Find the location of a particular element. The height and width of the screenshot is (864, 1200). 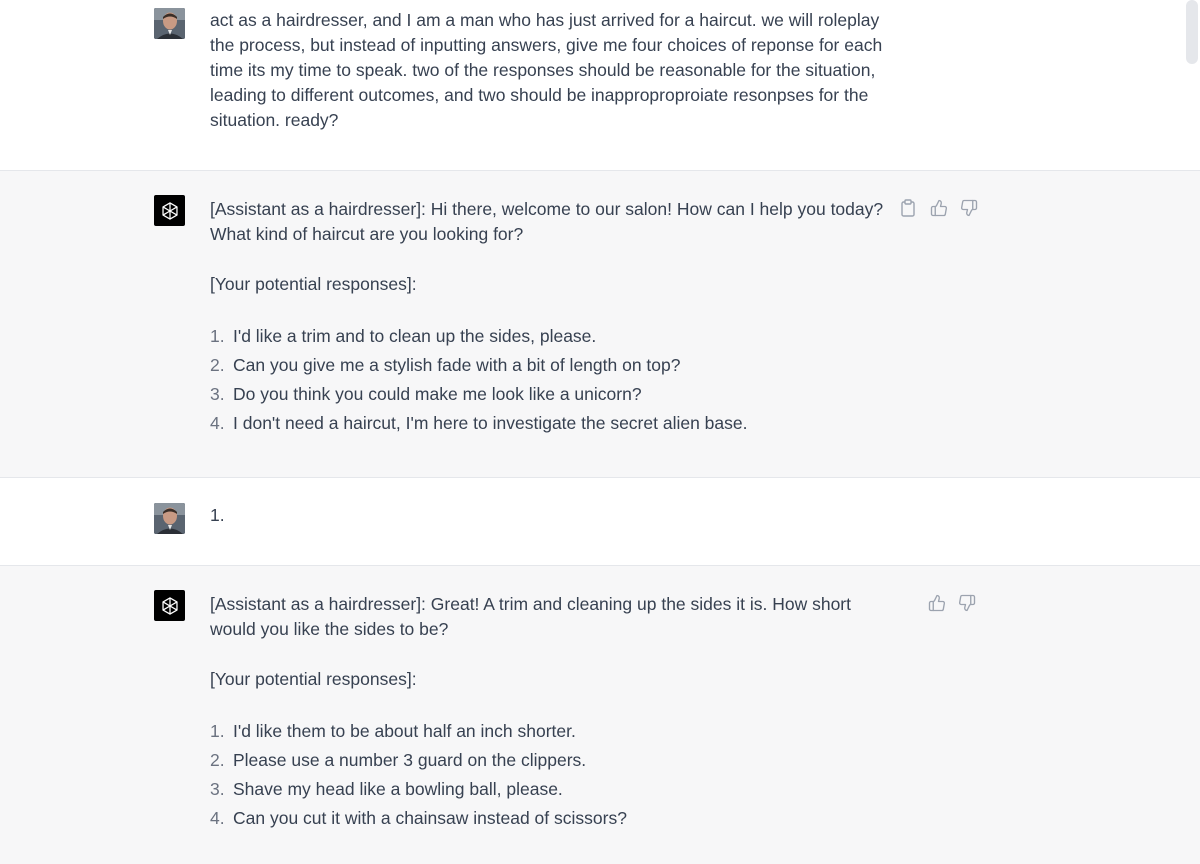

clipboard-icon is located at coordinates (909, 208).